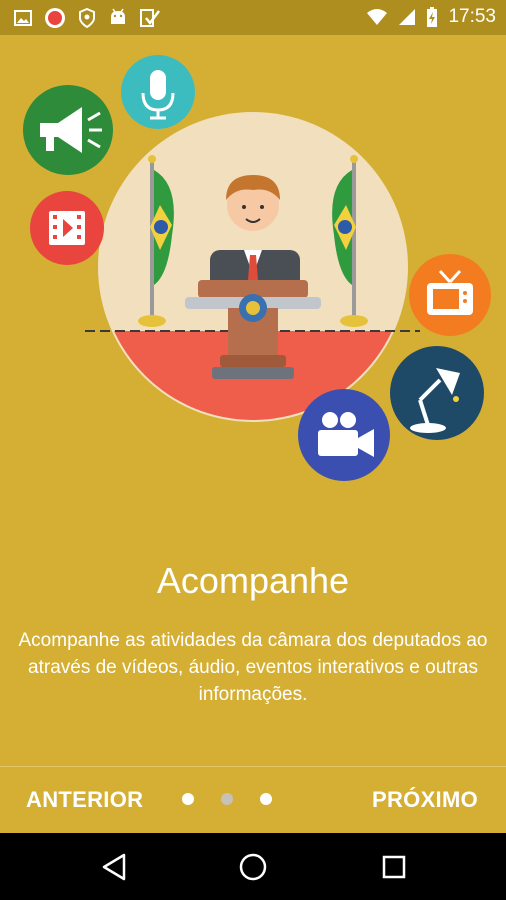  Describe the element at coordinates (67, 228) in the screenshot. I see `video-icon` at that location.